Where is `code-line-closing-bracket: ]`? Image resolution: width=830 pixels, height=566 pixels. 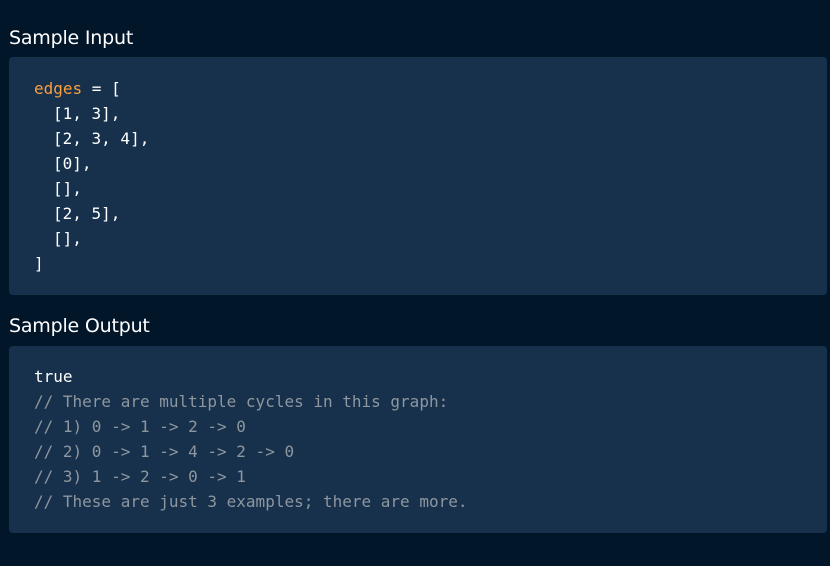 code-line-closing-bracket: ] is located at coordinates (39, 263).